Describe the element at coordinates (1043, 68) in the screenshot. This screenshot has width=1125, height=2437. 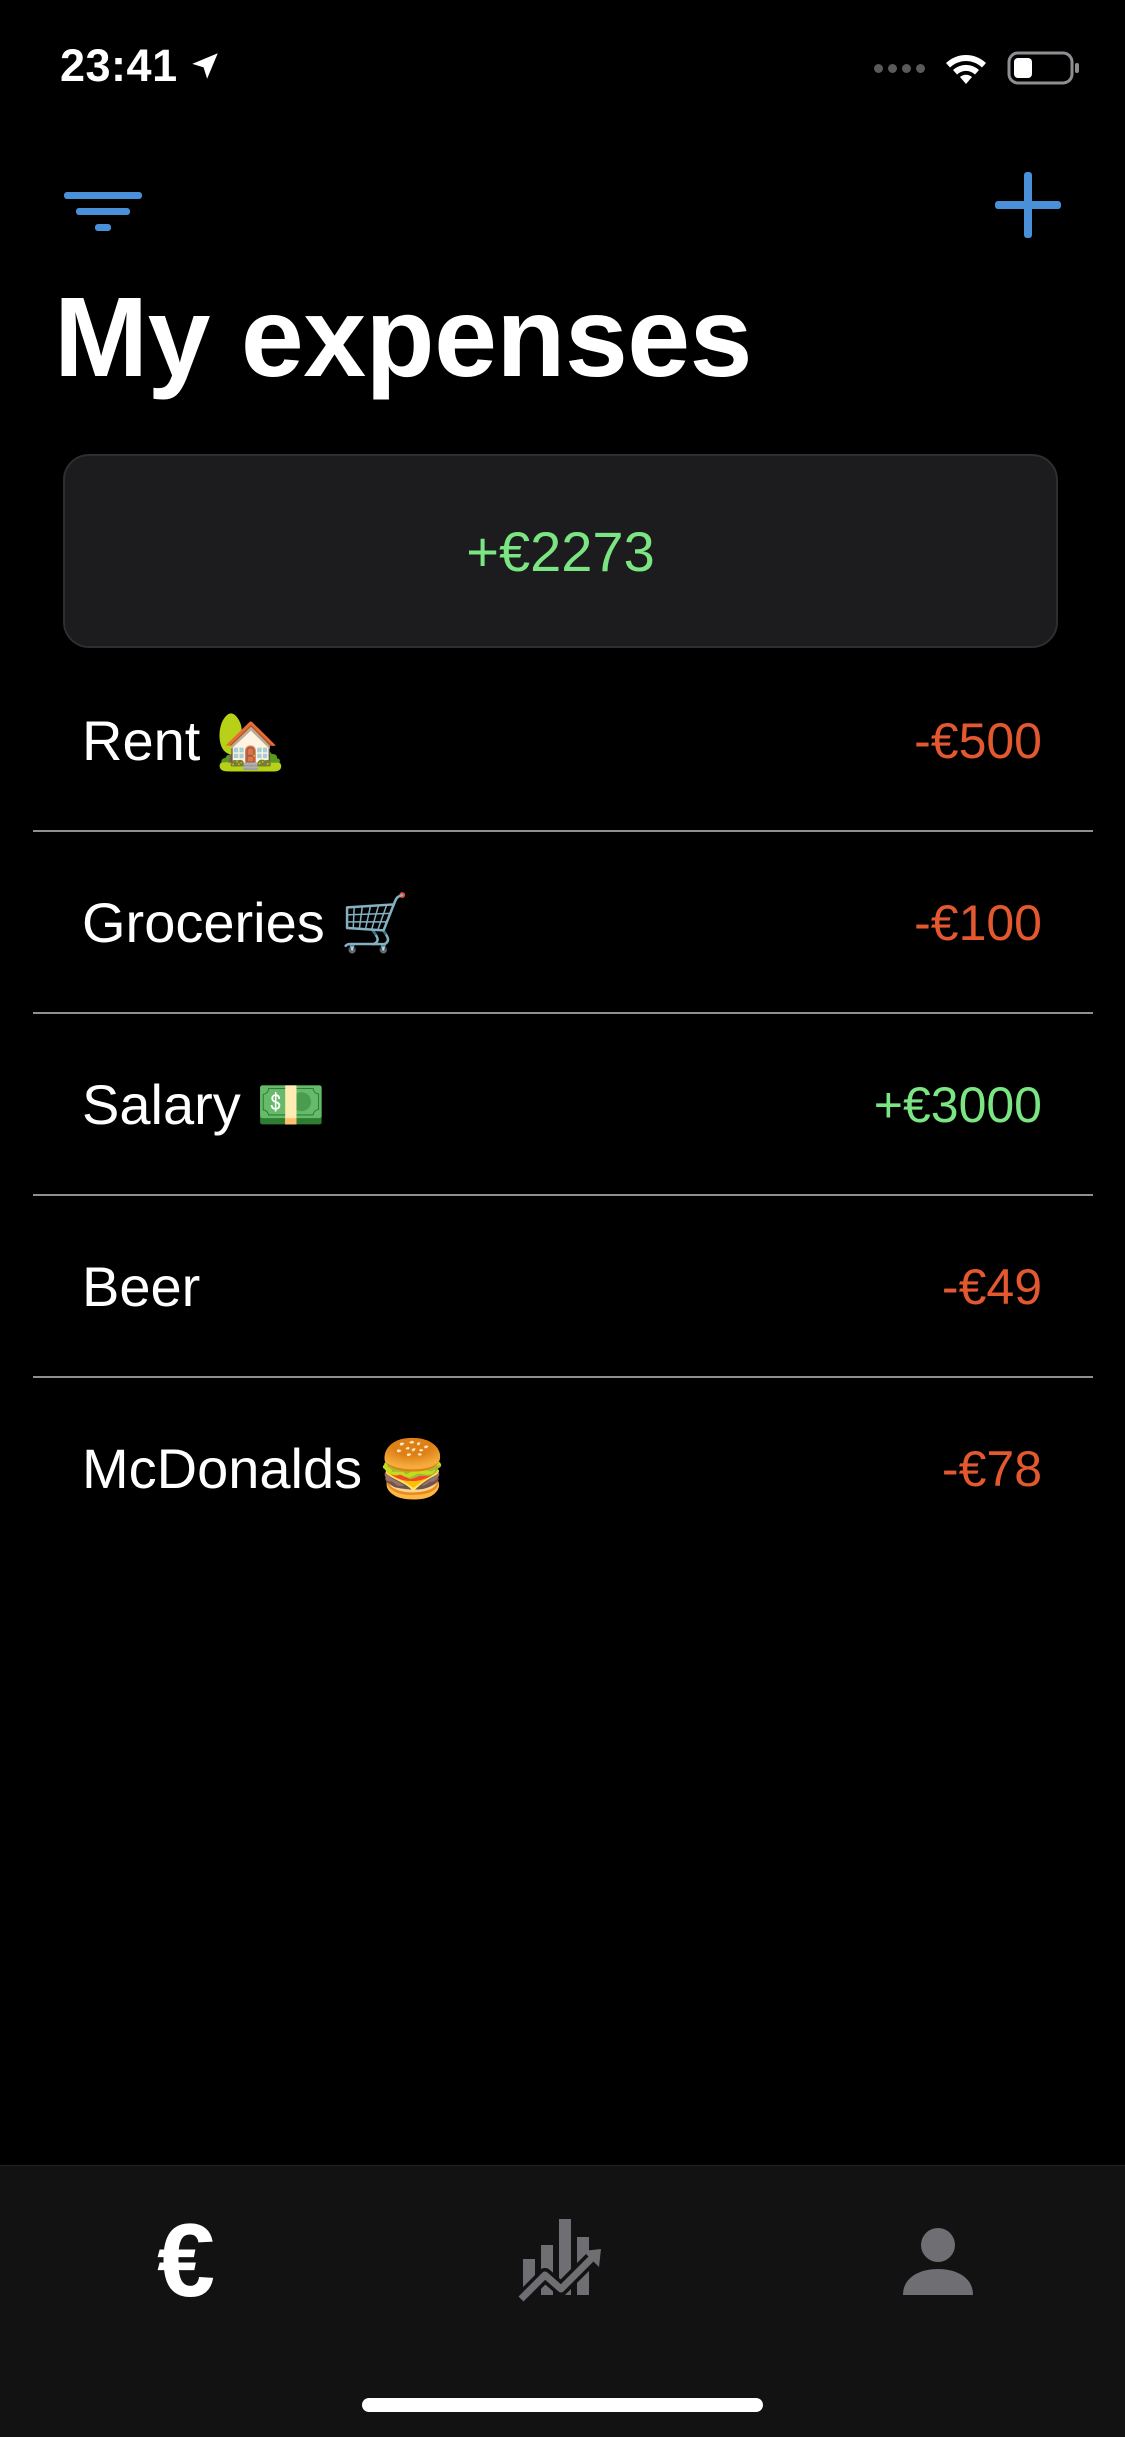
I see `battery-icon` at that location.